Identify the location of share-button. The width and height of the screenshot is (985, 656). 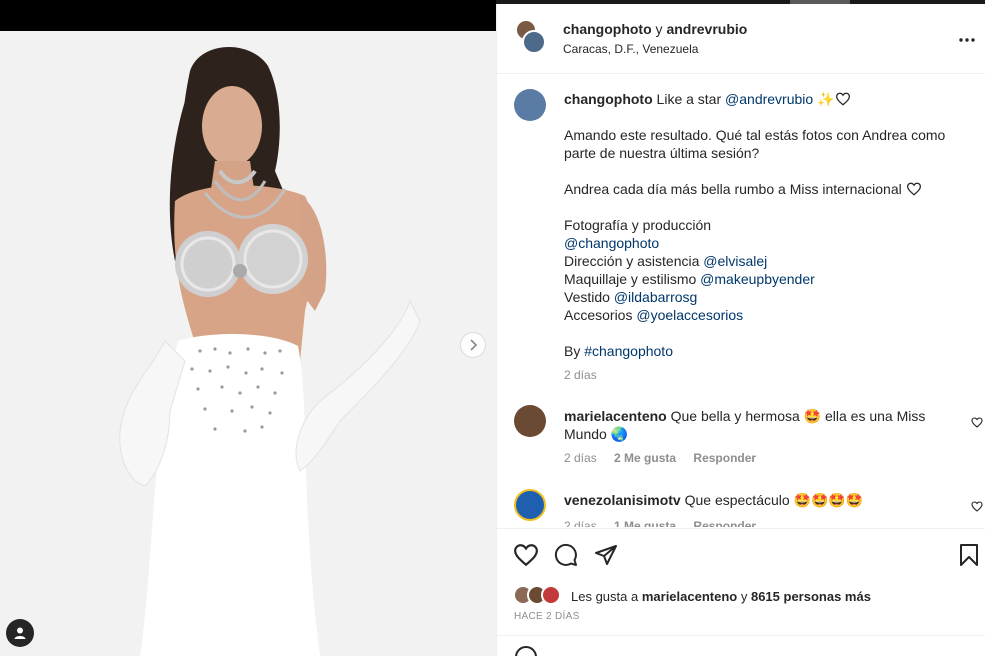
(606, 556).